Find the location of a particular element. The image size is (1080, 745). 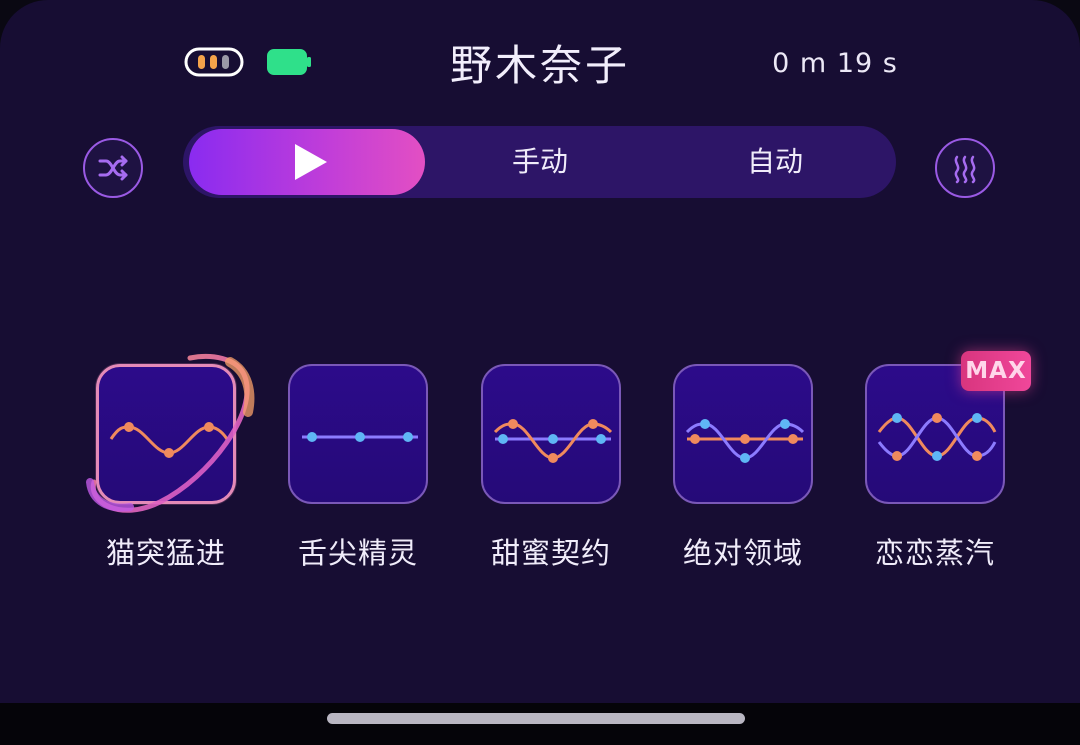

signal-dots-icon is located at coordinates (214, 62).